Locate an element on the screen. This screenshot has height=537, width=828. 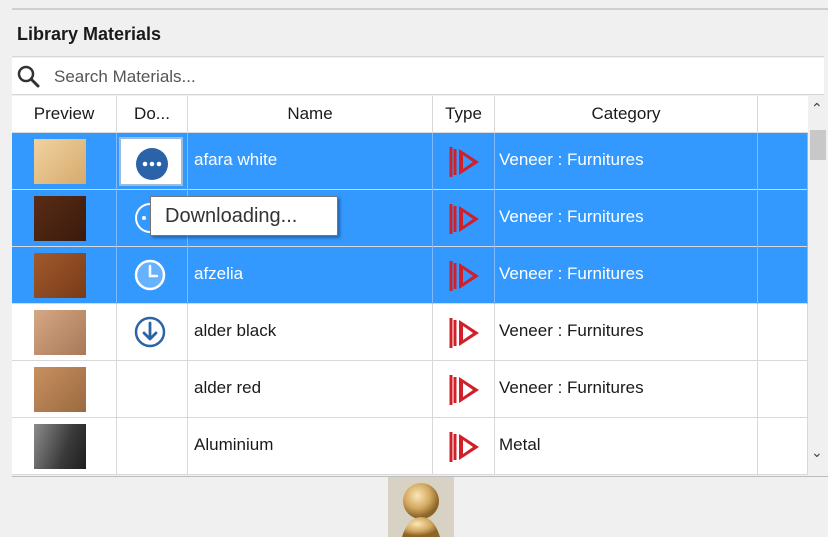
table-row: Aluminium Metal is located at coordinates (410, 446).